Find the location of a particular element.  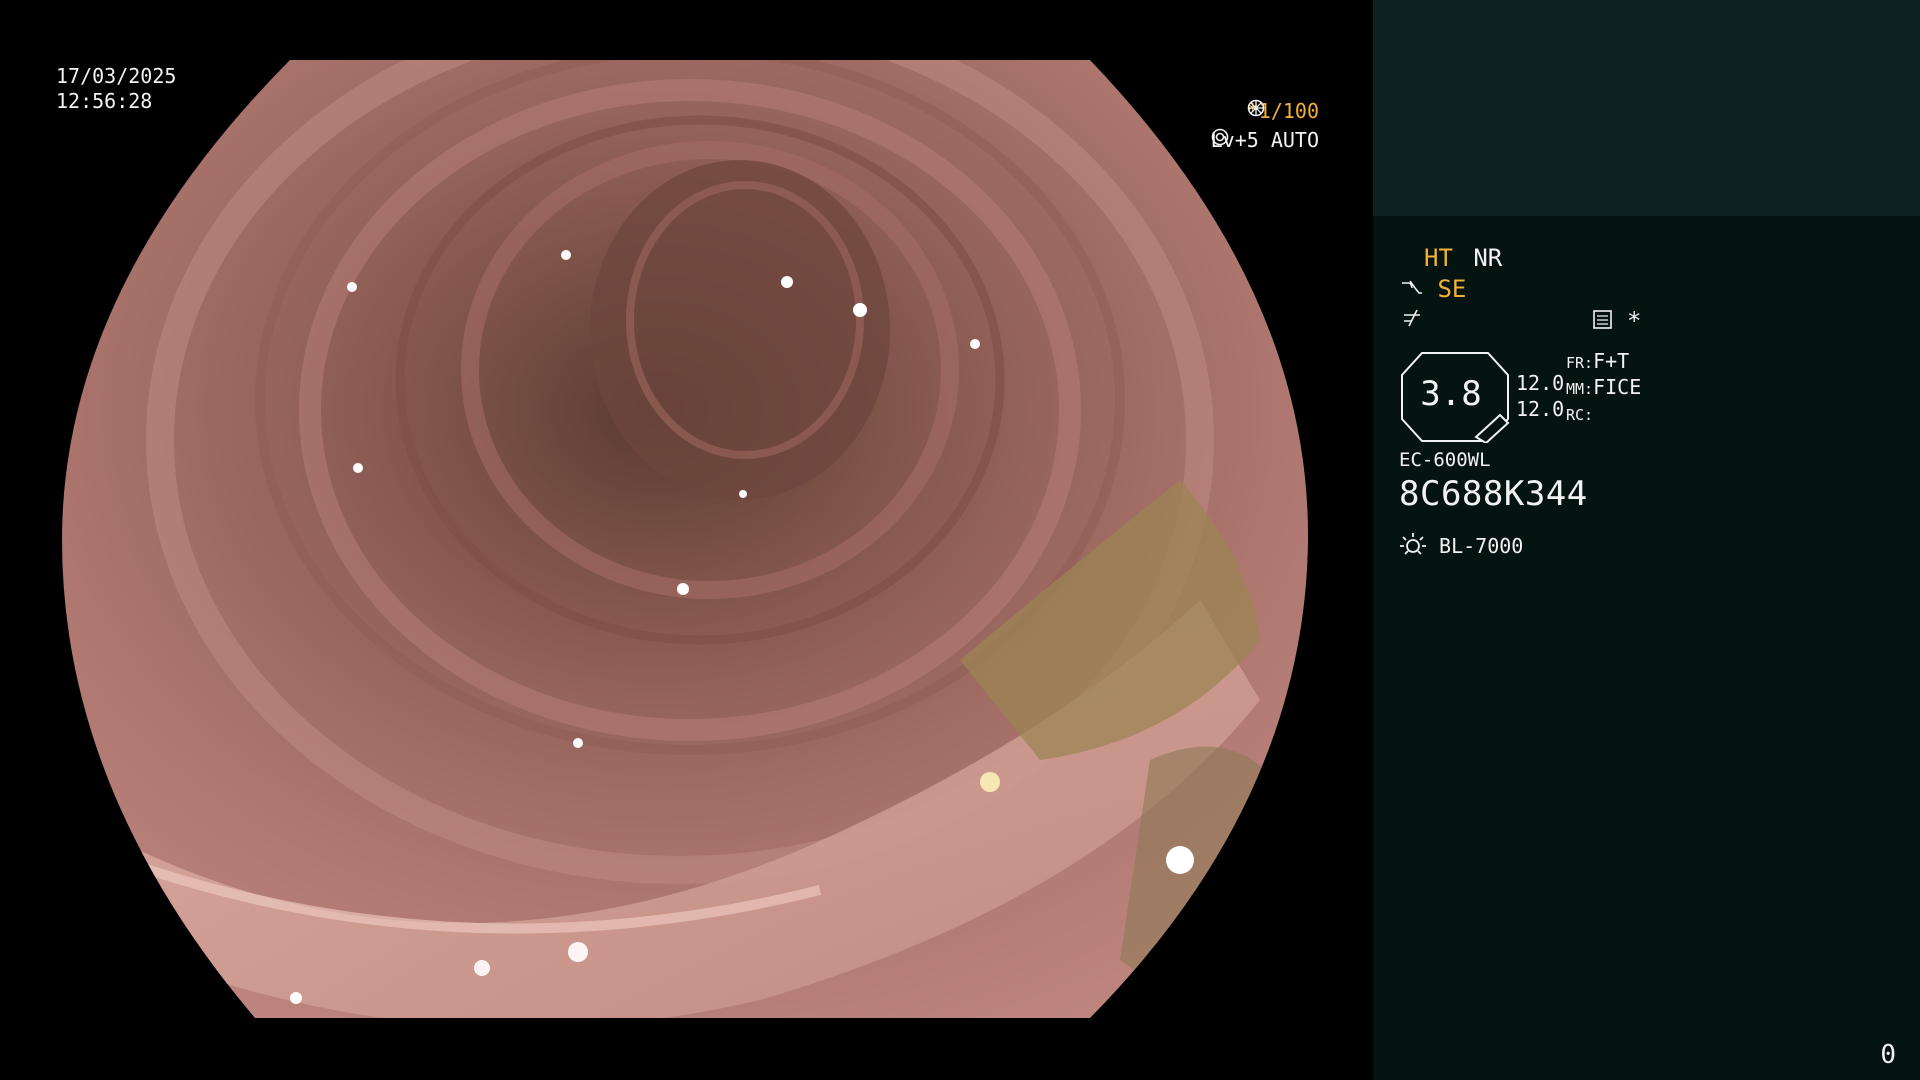

mm-value: FICE is located at coordinates (1617, 387).